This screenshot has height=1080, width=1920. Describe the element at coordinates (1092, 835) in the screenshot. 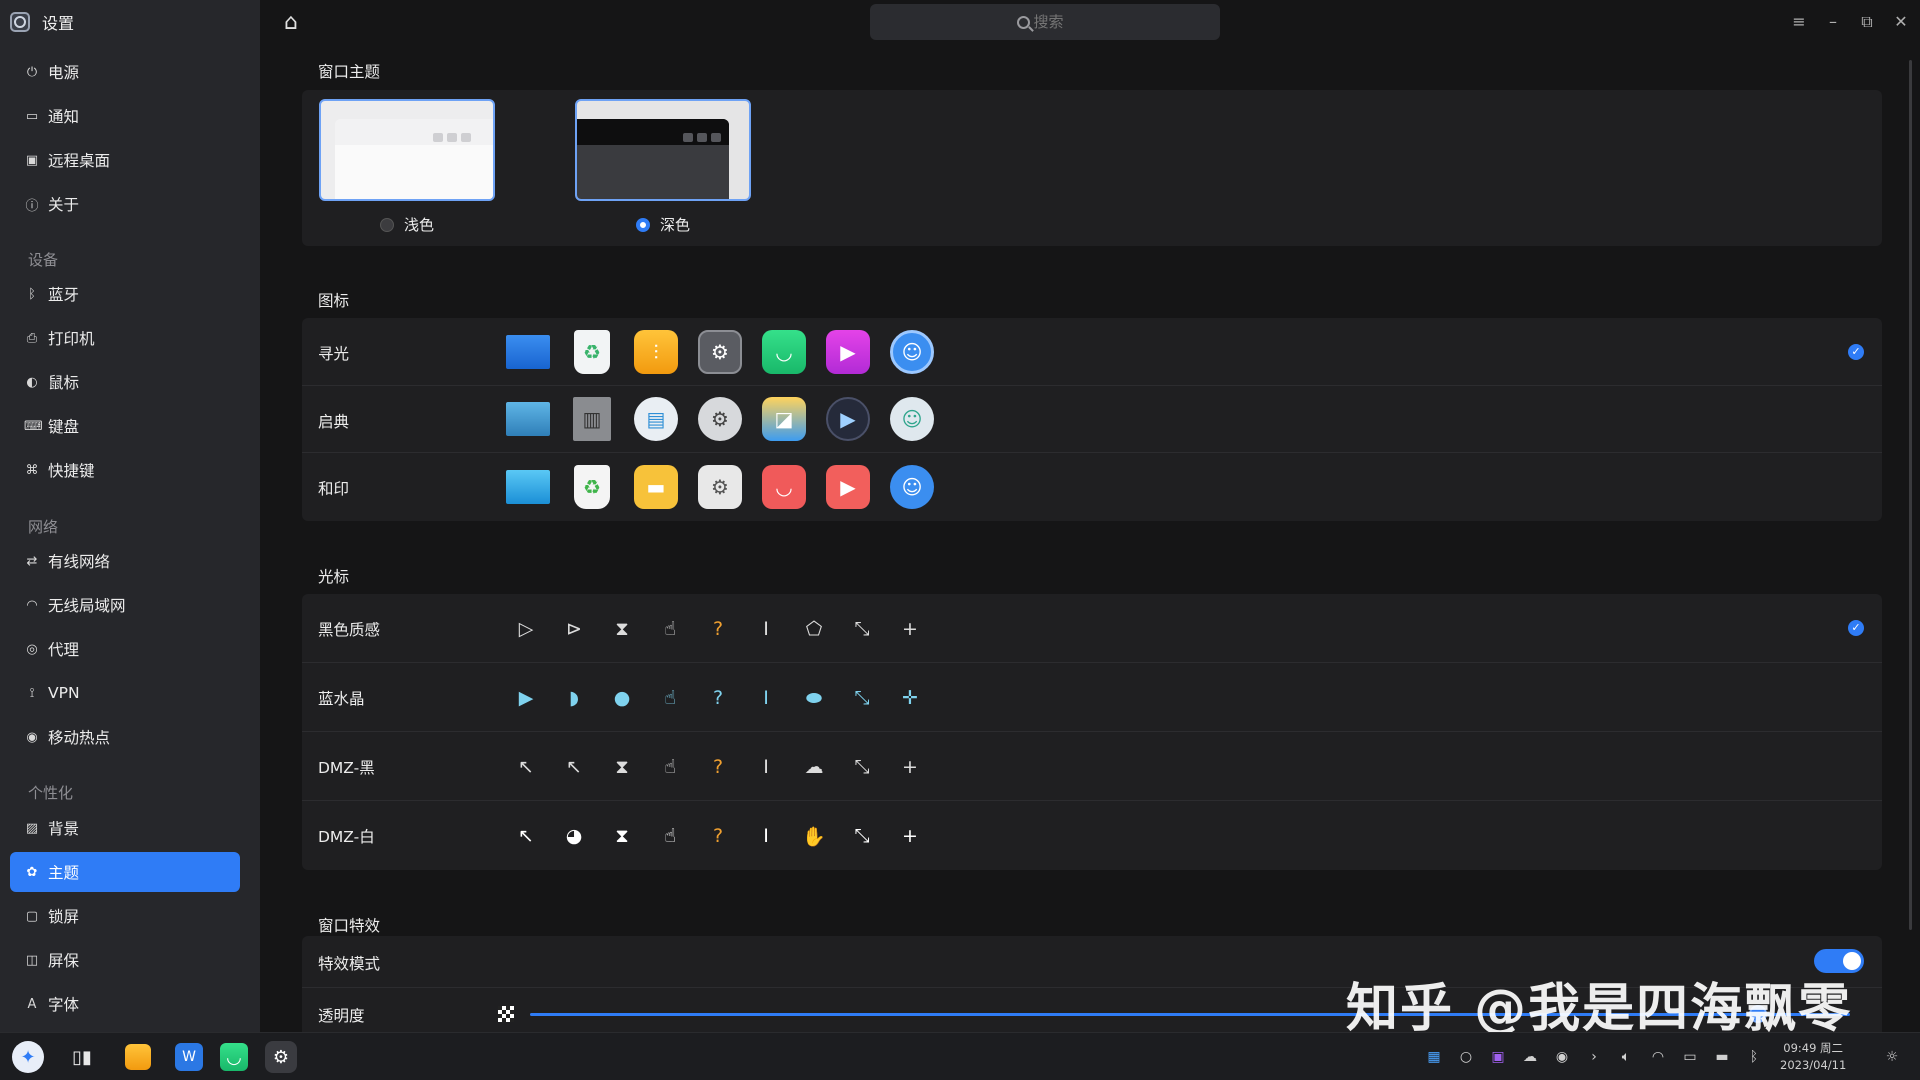

I see `cursor-theme-row: DMZ-白 ↖ ◕ ⧗ ☝ ? I ✋ ⤡ +` at that location.